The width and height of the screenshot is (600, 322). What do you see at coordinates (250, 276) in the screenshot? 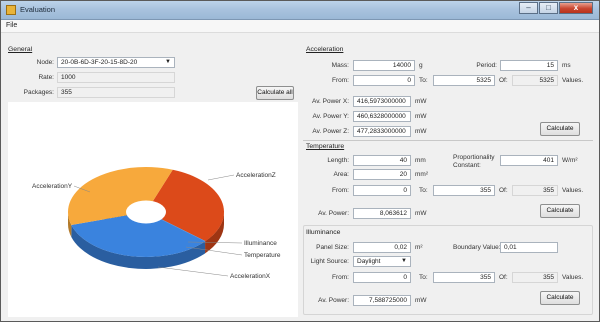
I see `pie-label-accelerationx: AccelerationX` at bounding box center [250, 276].